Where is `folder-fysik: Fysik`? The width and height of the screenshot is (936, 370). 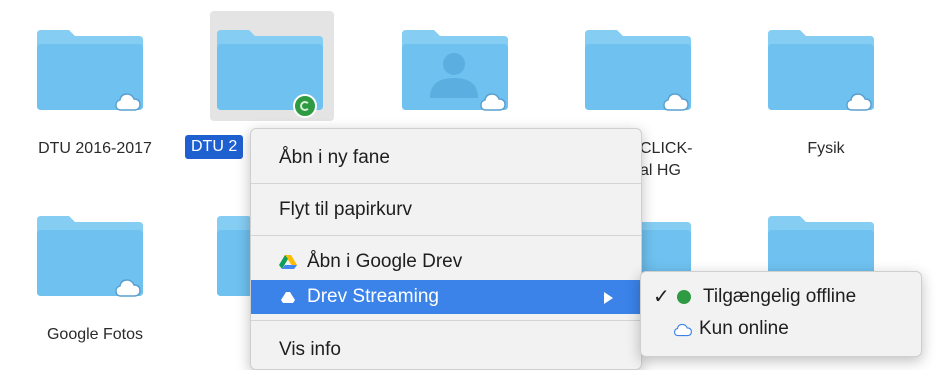 folder-fysik: Fysik is located at coordinates (826, 87).